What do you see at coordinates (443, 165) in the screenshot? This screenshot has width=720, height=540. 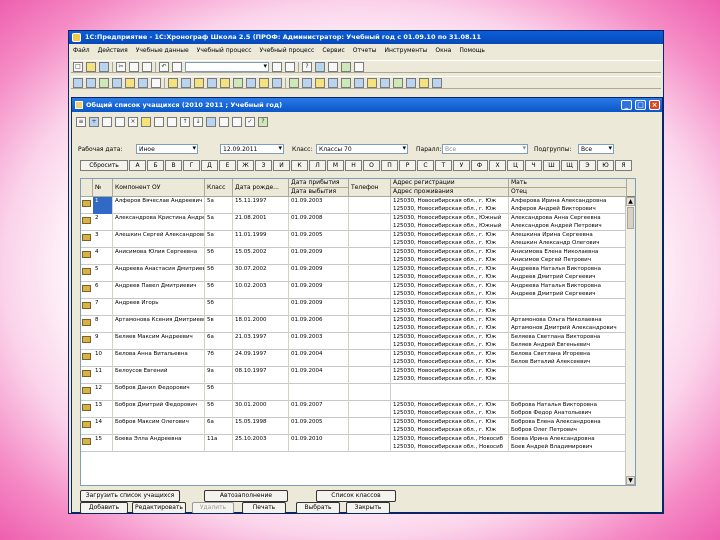 I see `letter-button: Т` at bounding box center [443, 165].